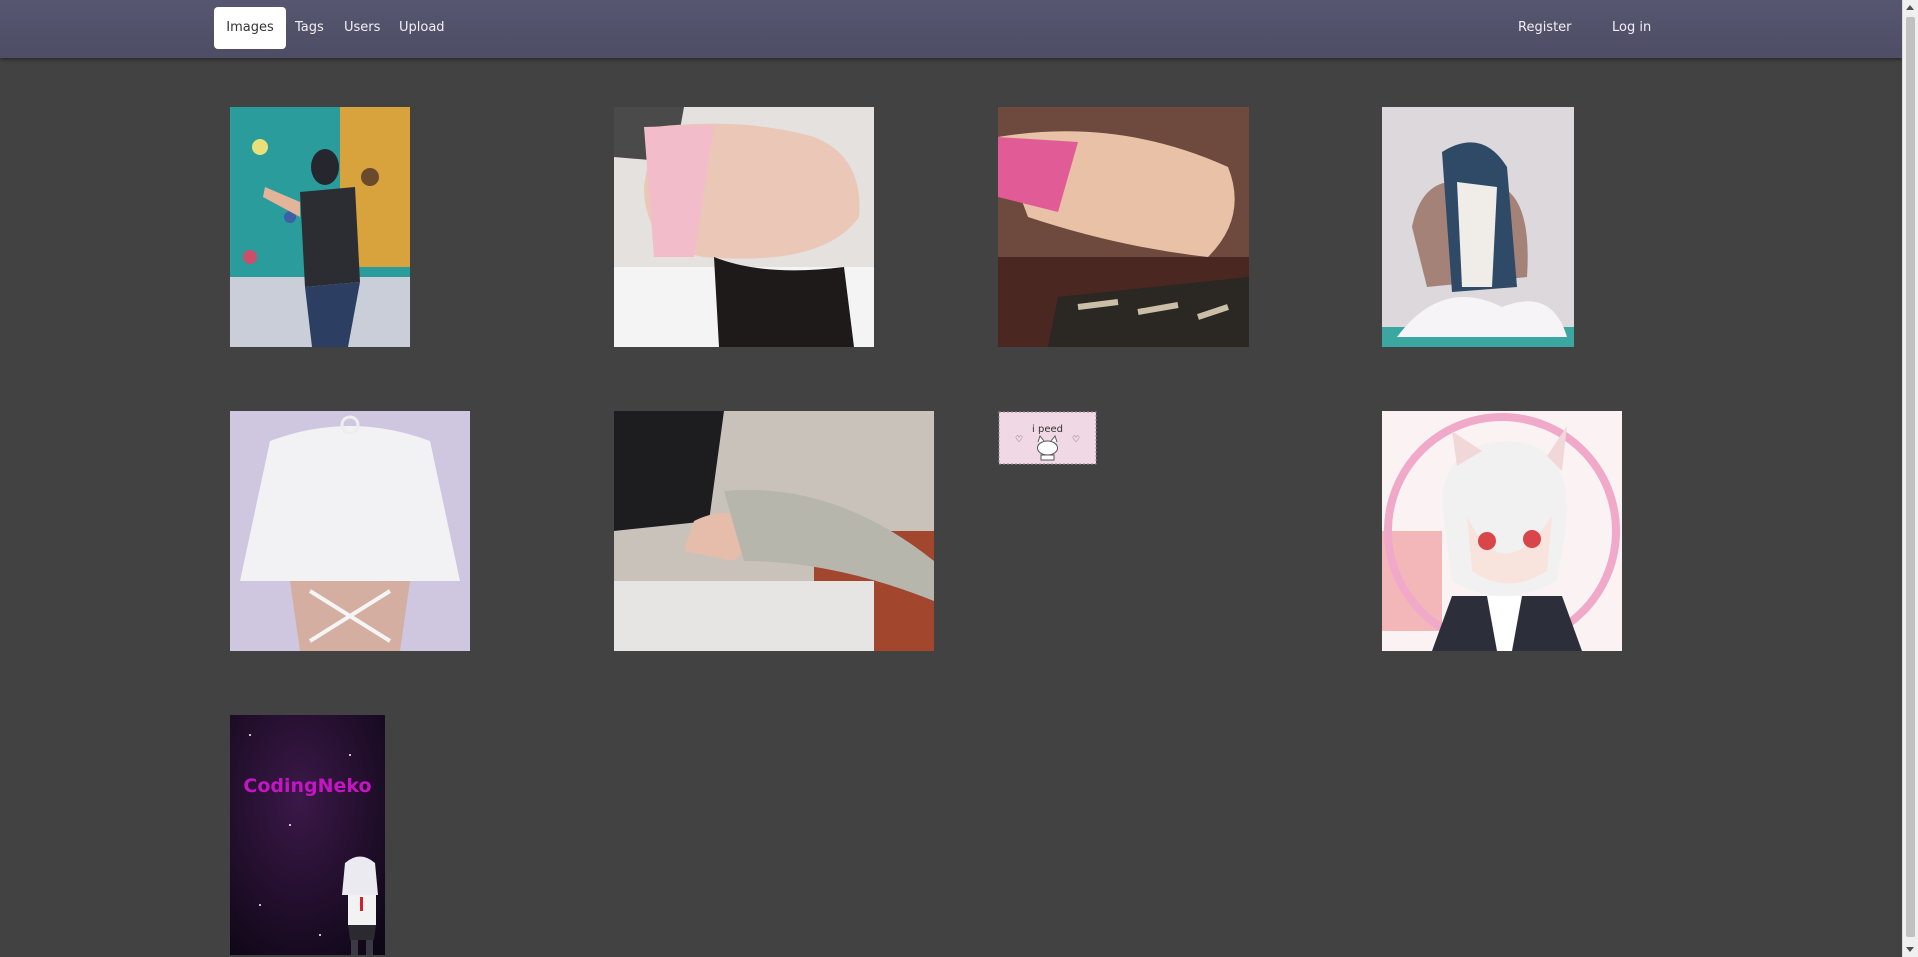 The width and height of the screenshot is (1918, 957). I want to click on gallery-thumbnail-climbing-wall, so click(320, 227).